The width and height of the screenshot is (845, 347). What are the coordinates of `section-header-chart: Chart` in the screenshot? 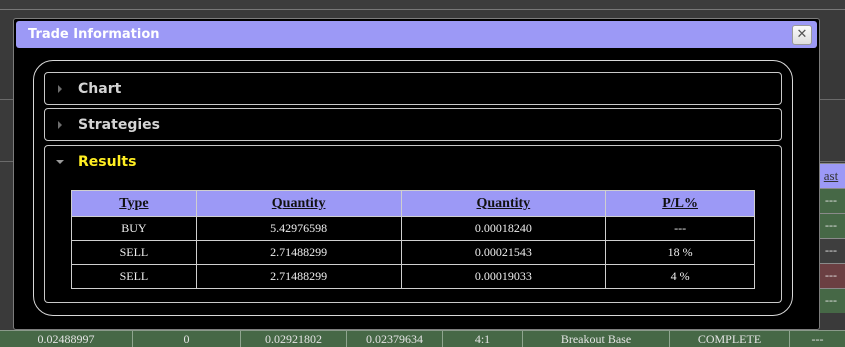 It's located at (413, 88).